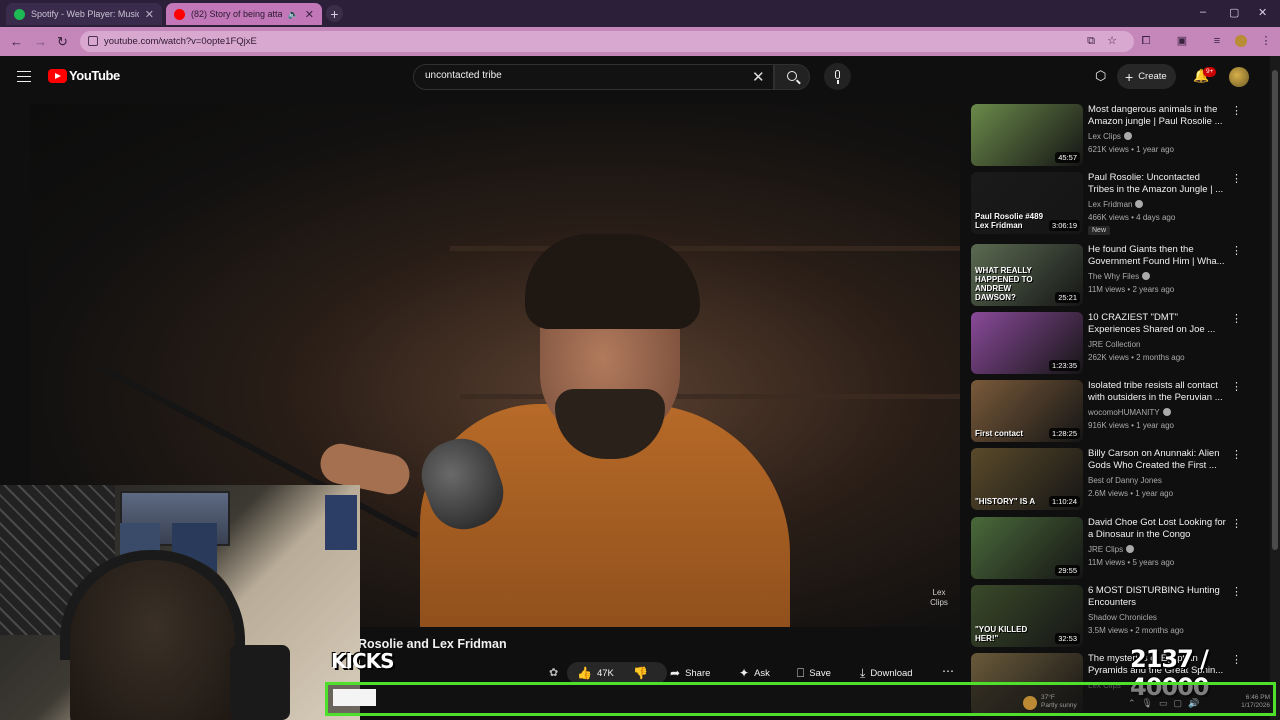 The image size is (1280, 720). What do you see at coordinates (1146, 41) in the screenshot?
I see `extensions-icon: ⧠` at bounding box center [1146, 41].